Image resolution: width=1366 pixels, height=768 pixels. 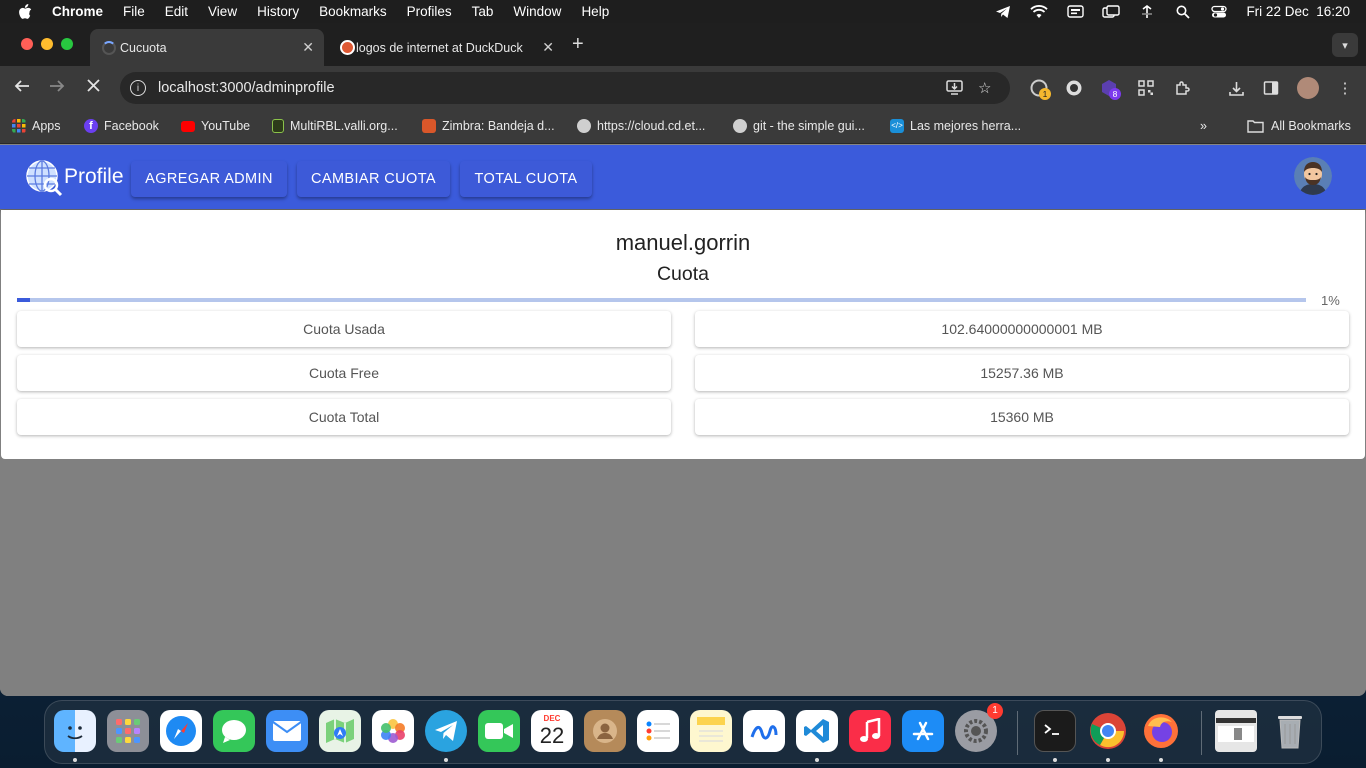 What do you see at coordinates (1146, 88) in the screenshot?
I see `qr-code-icon` at bounding box center [1146, 88].